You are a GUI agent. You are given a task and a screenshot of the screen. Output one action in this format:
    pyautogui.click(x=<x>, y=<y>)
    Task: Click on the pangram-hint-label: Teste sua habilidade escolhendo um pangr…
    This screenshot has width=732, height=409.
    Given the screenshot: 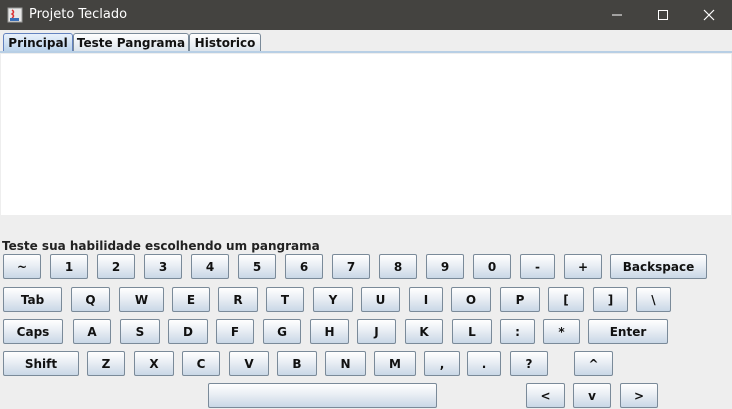 What is the action you would take?
    pyautogui.click(x=161, y=246)
    